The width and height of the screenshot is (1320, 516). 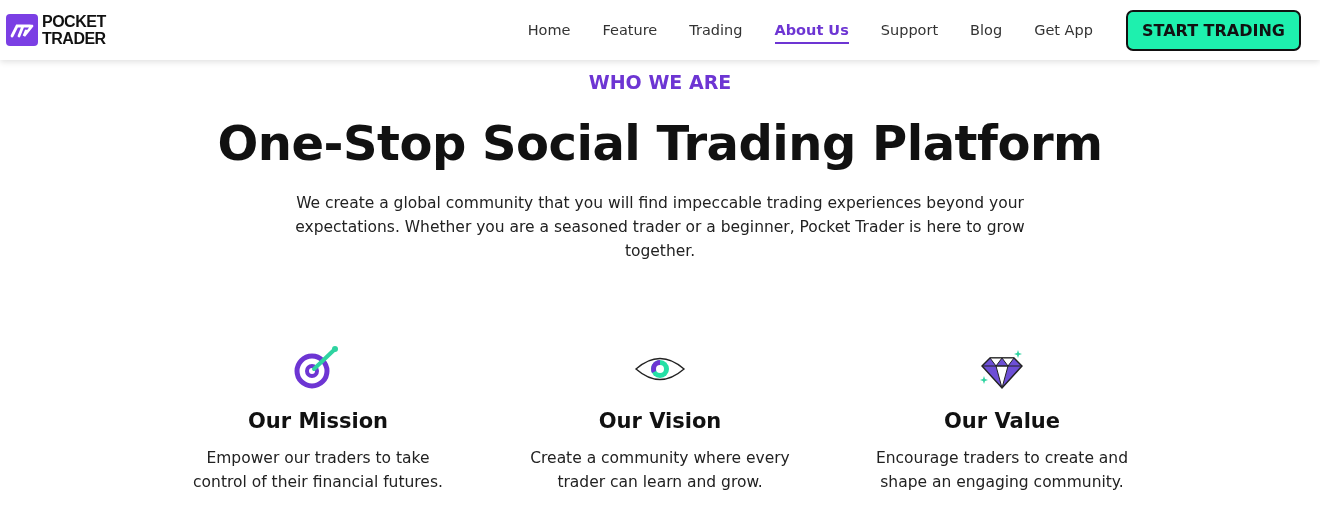 What do you see at coordinates (811, 30) in the screenshot?
I see `nav-link: About Us` at bounding box center [811, 30].